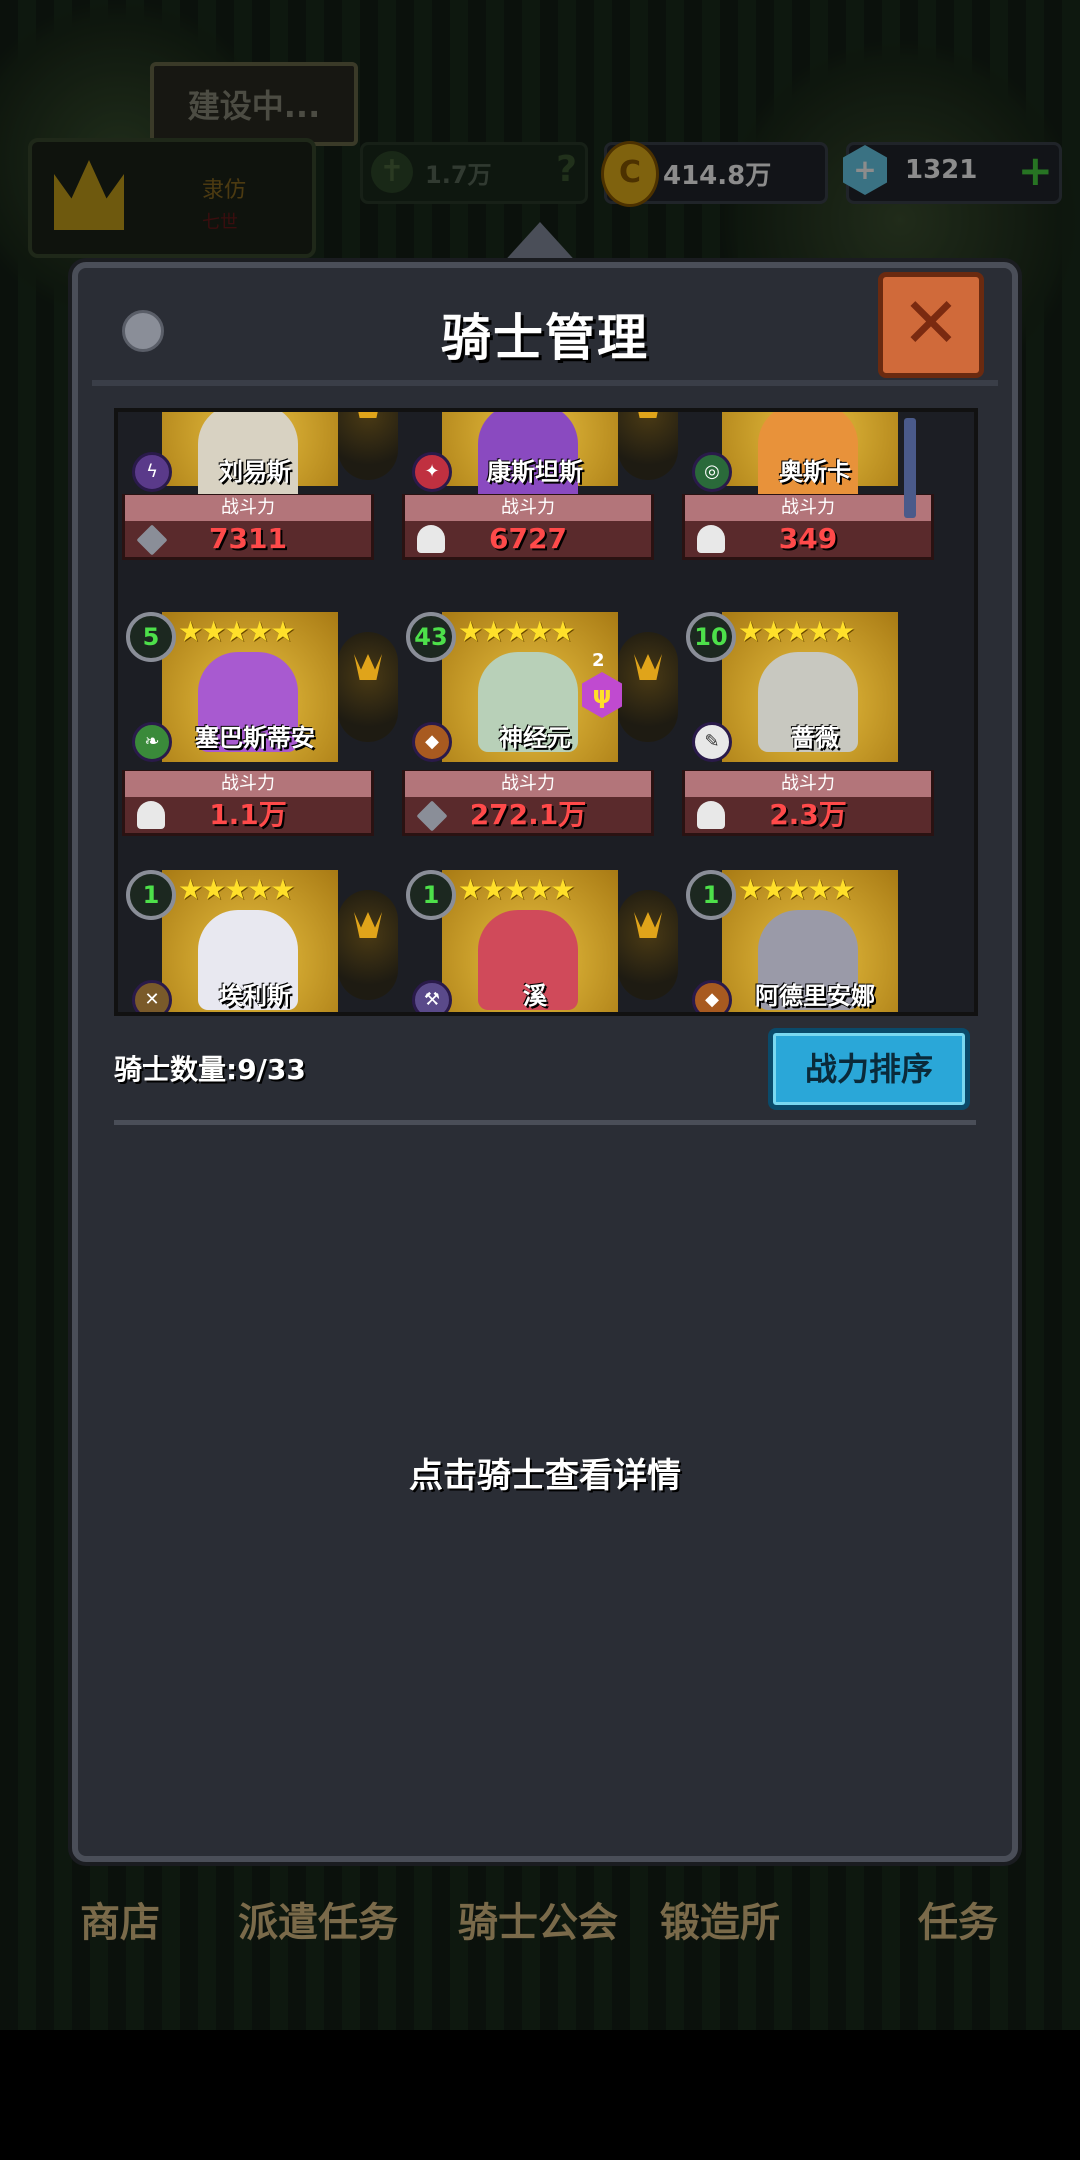 This screenshot has width=1080, height=2160. What do you see at coordinates (598, 660) in the screenshot?
I see `badge-count: 2` at bounding box center [598, 660].